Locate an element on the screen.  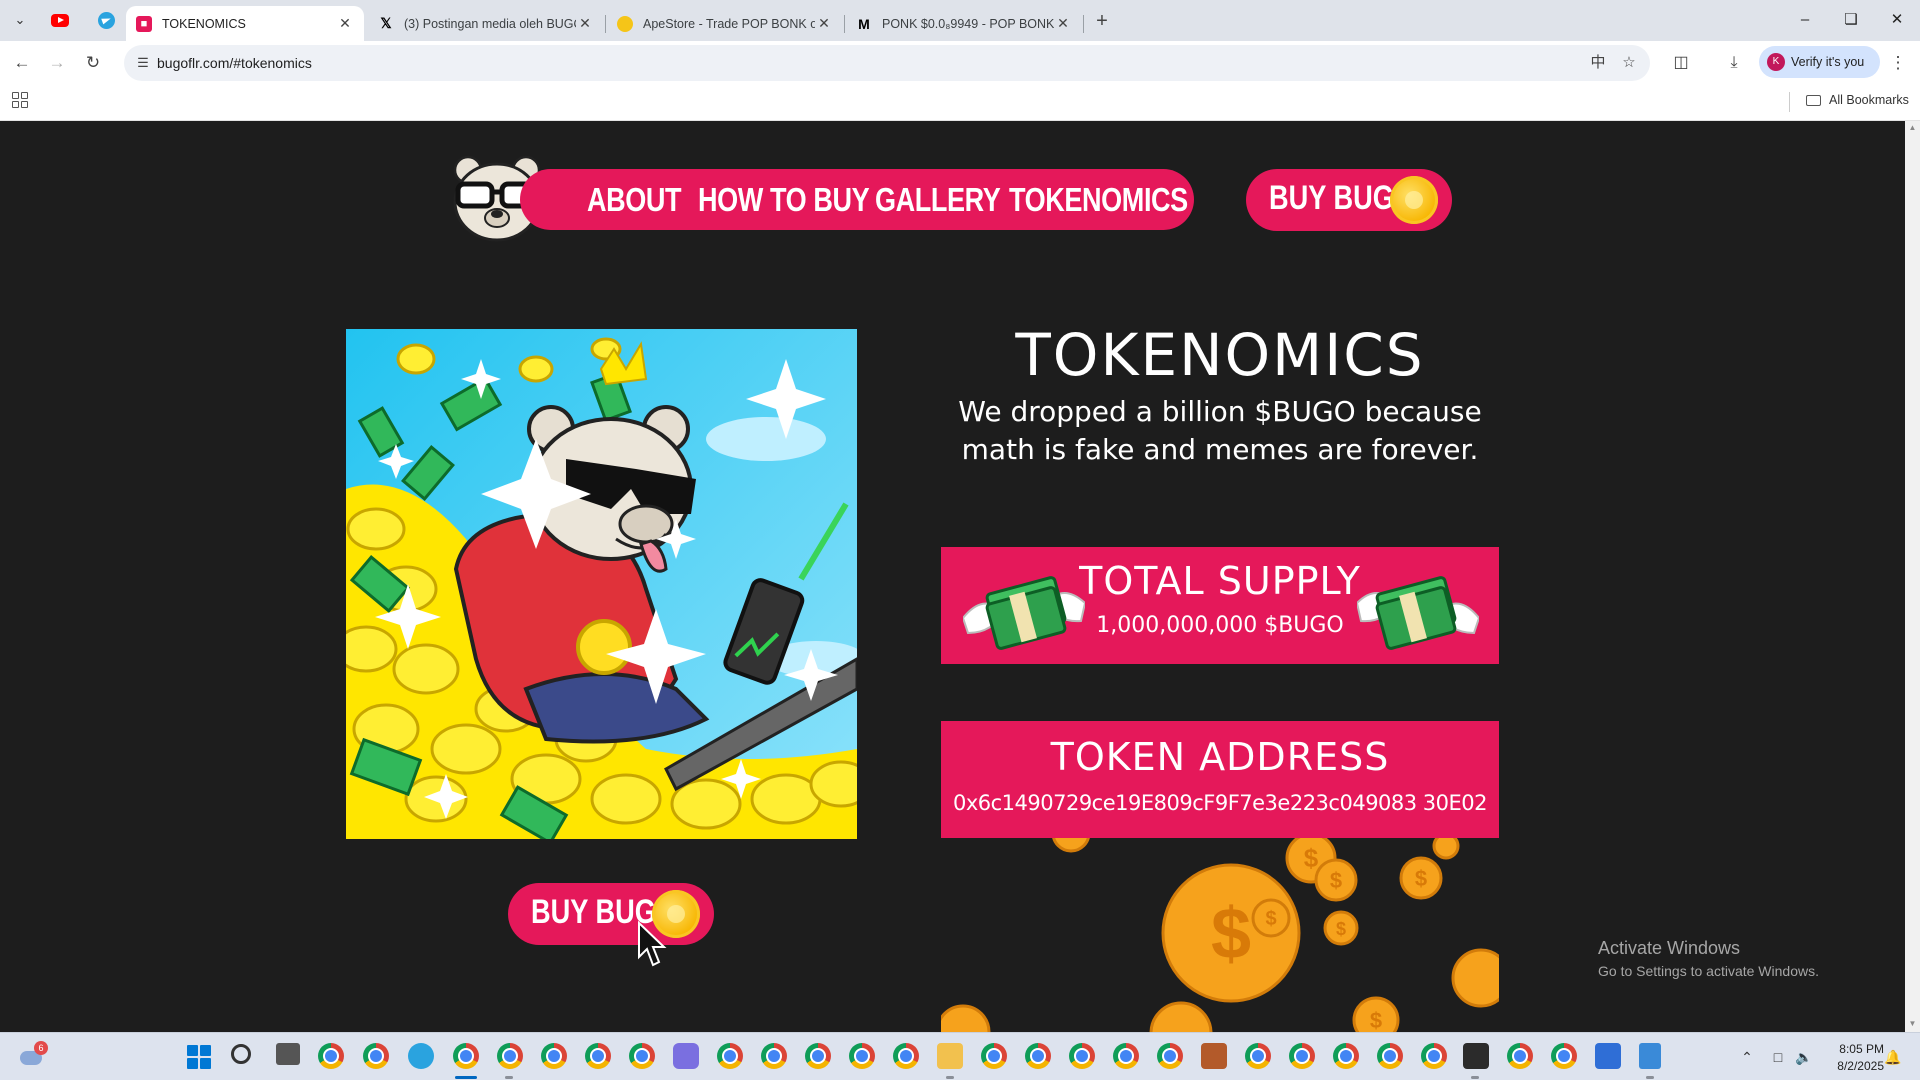
tab-tokenomics: ■ TOKENOMICS ✕ is located at coordinates (245, 23).